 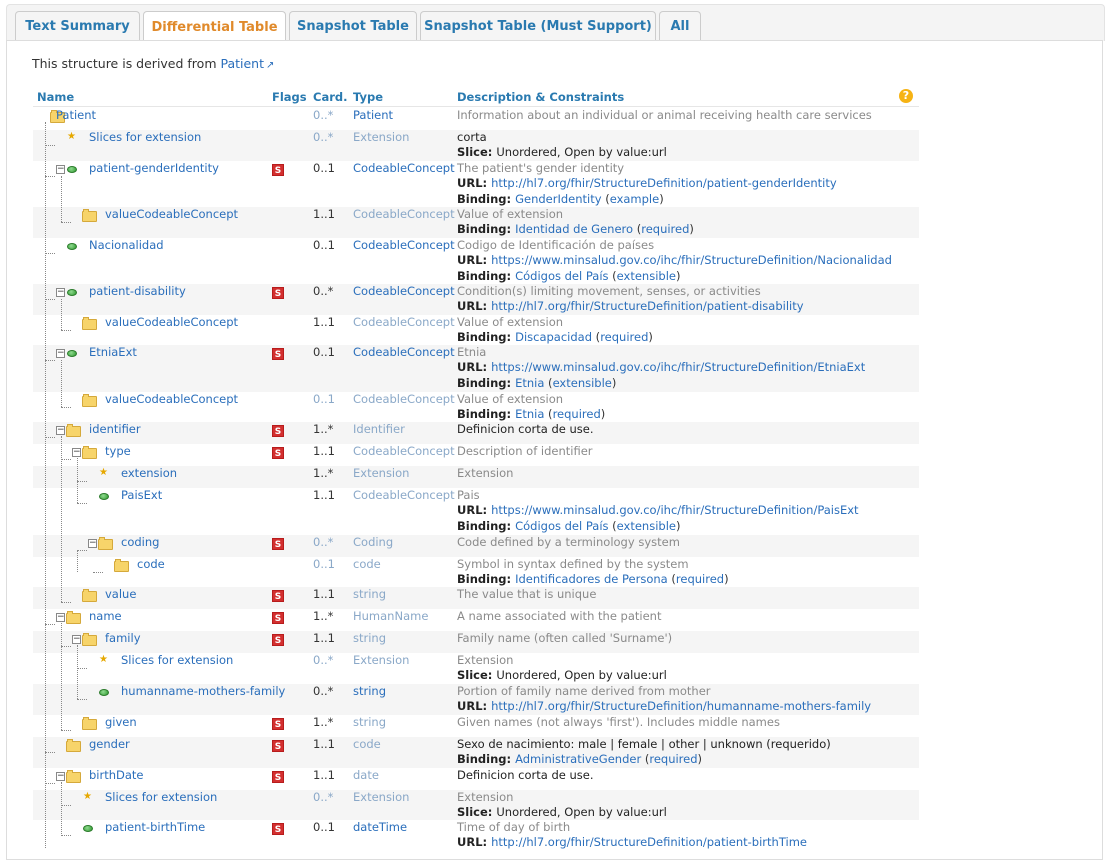 I want to click on element-name-link: humanname-mothers-family, so click(x=203, y=691).